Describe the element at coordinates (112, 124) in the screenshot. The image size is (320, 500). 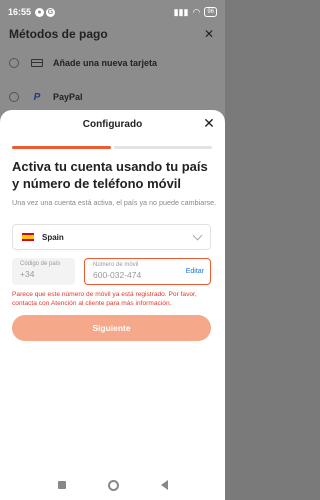
I see `sheet-title: Configurado` at that location.